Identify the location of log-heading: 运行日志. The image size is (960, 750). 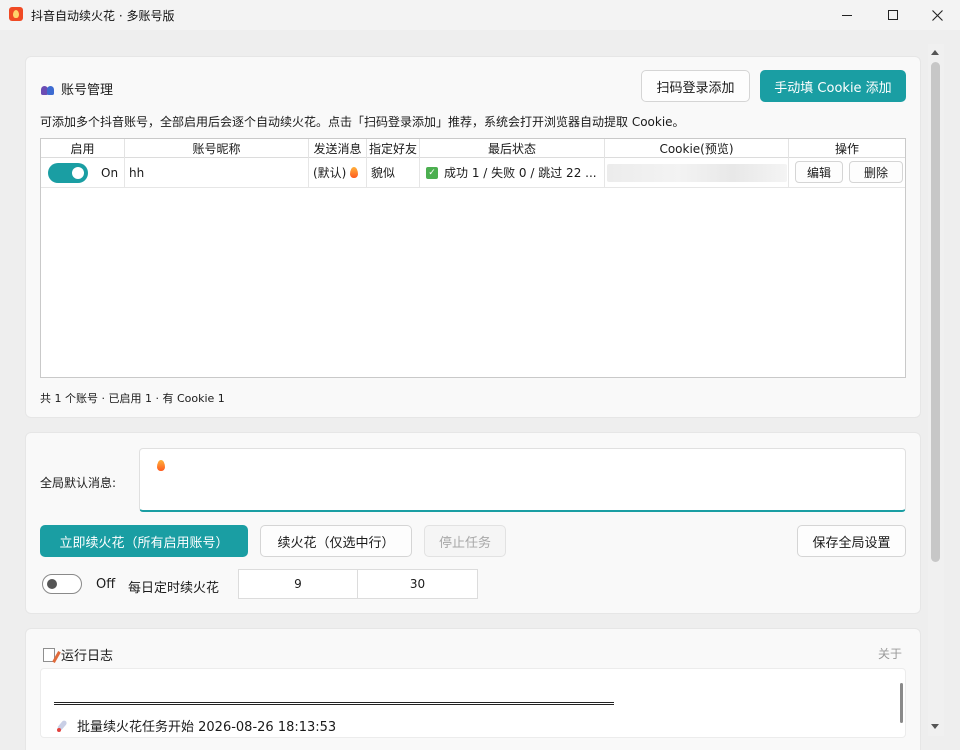
(78, 654).